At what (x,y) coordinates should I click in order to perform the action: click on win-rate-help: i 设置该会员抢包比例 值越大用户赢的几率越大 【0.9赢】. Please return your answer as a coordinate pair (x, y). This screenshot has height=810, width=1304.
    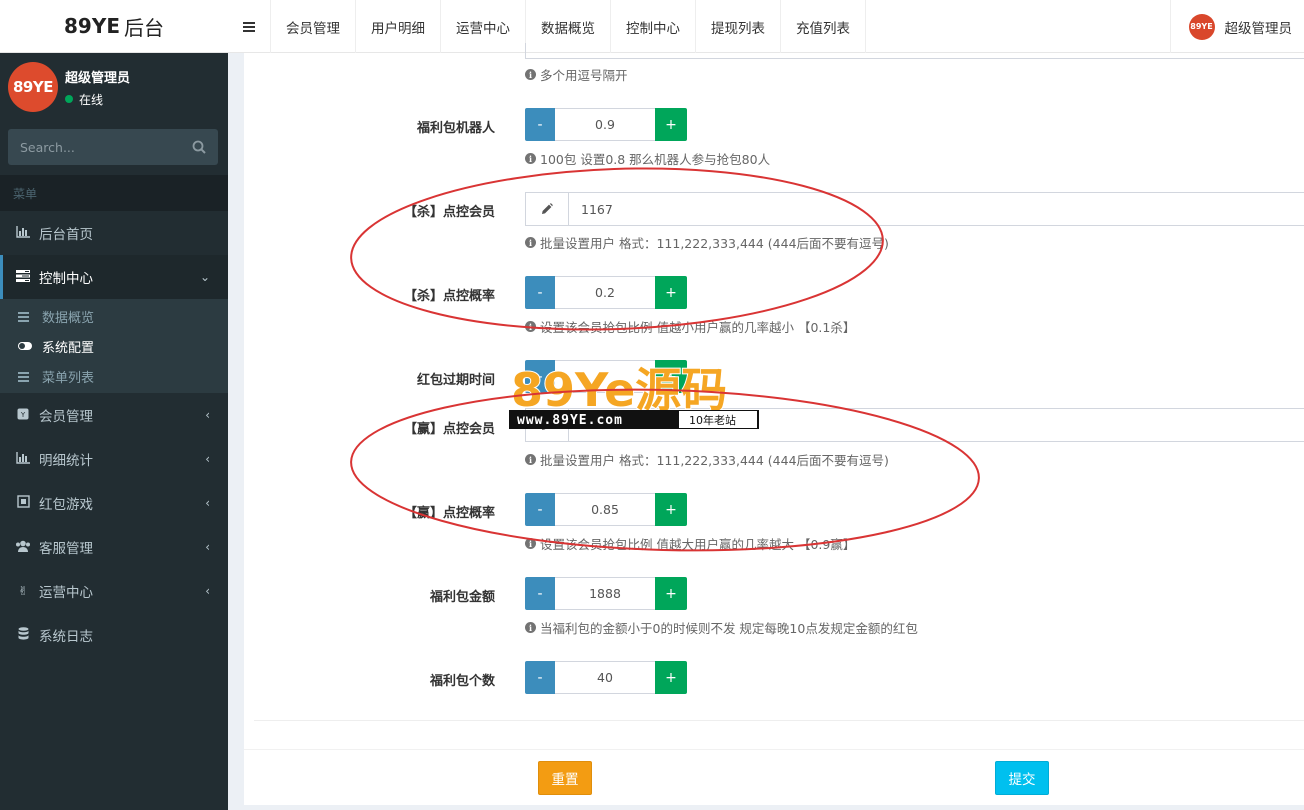
    Looking at the image, I should click on (690, 543).